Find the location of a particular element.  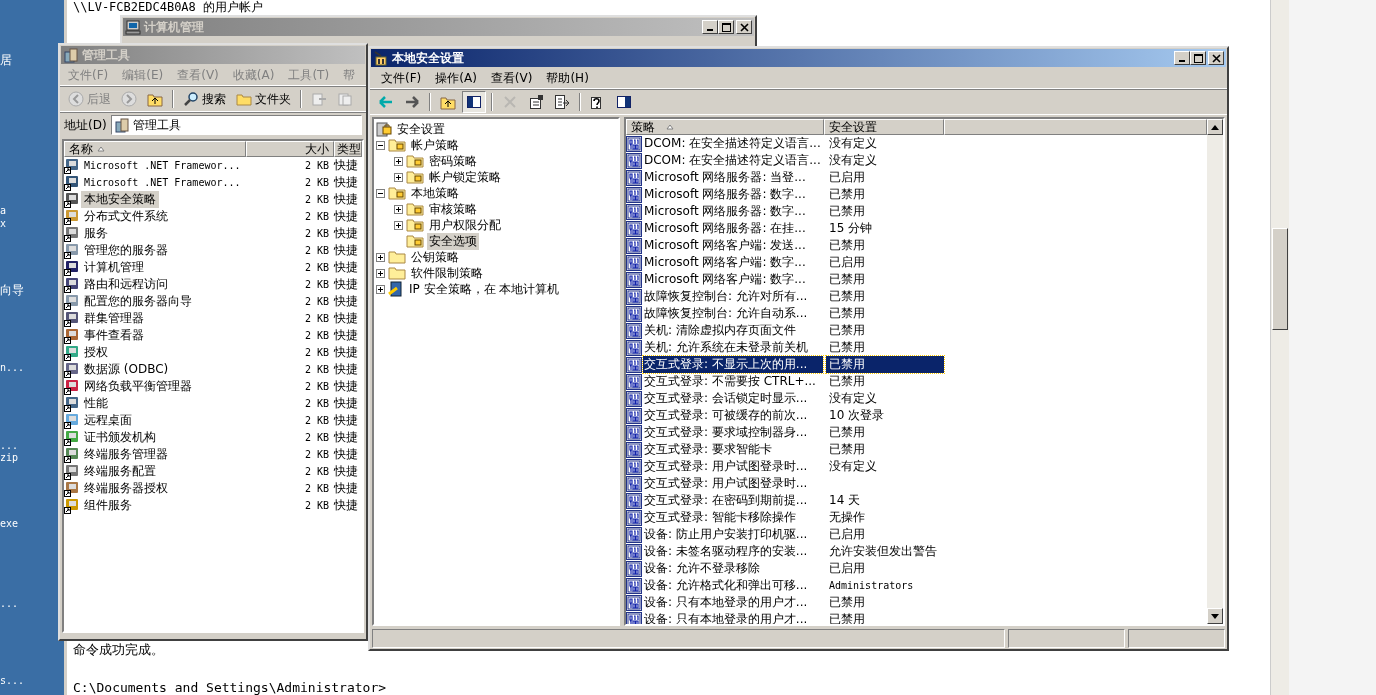

file-name: 配置您的服务器向导 is located at coordinates (138, 301).